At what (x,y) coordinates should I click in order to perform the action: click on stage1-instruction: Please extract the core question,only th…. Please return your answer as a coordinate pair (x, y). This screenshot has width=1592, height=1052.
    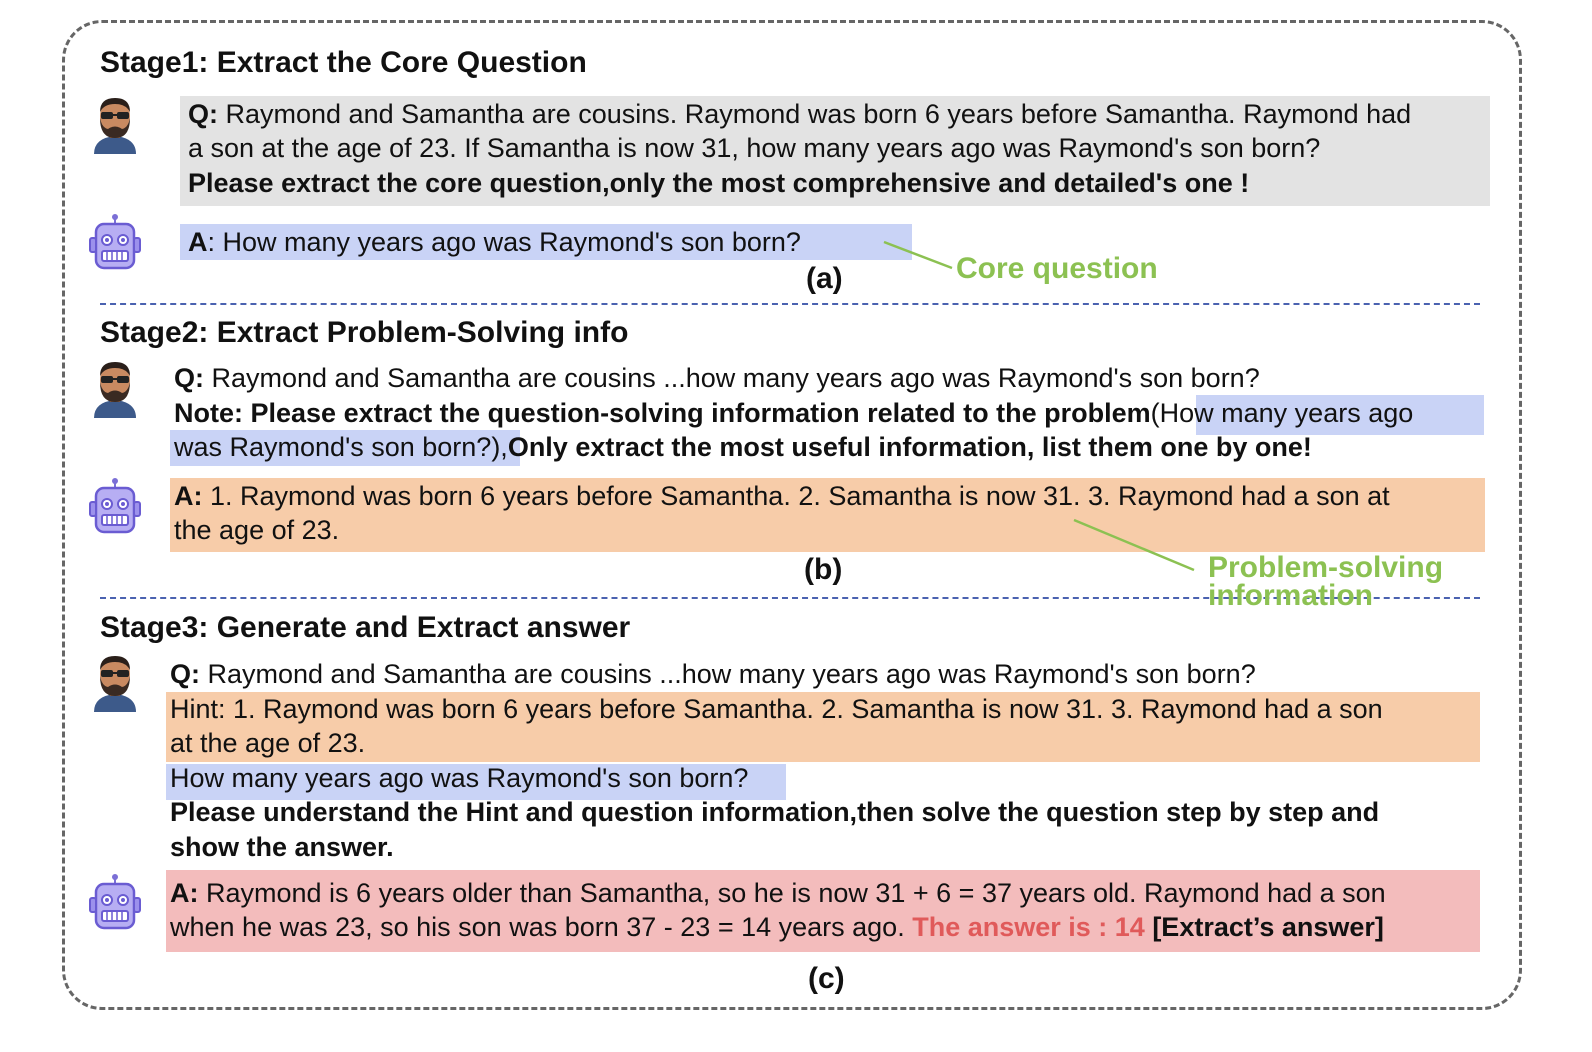
    Looking at the image, I should click on (719, 183).